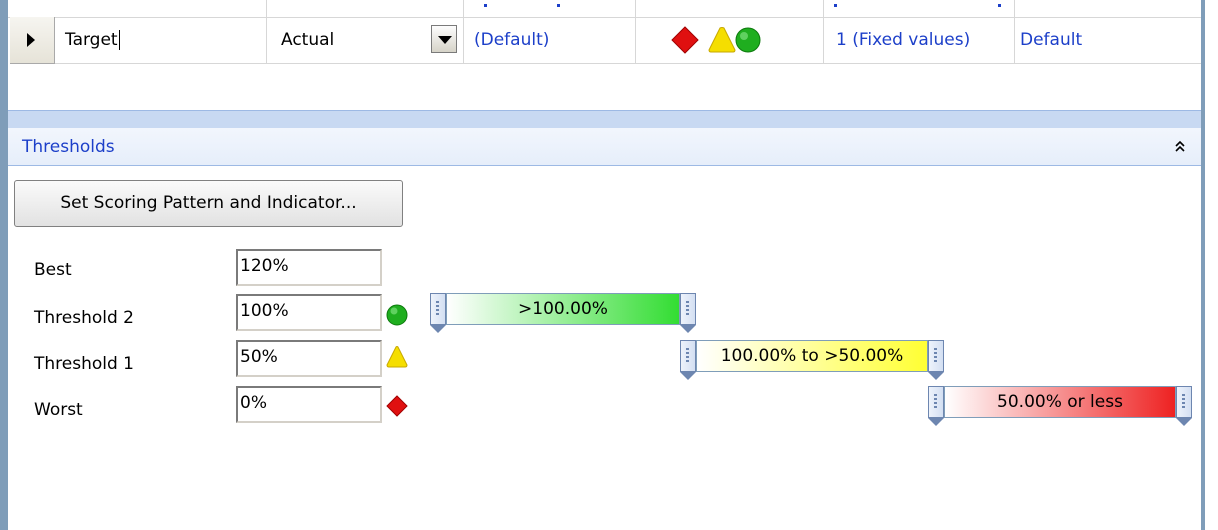 Image resolution: width=1218 pixels, height=530 pixels. What do you see at coordinates (563, 309) in the screenshot?
I see `band-1-bar: >100.00%` at bounding box center [563, 309].